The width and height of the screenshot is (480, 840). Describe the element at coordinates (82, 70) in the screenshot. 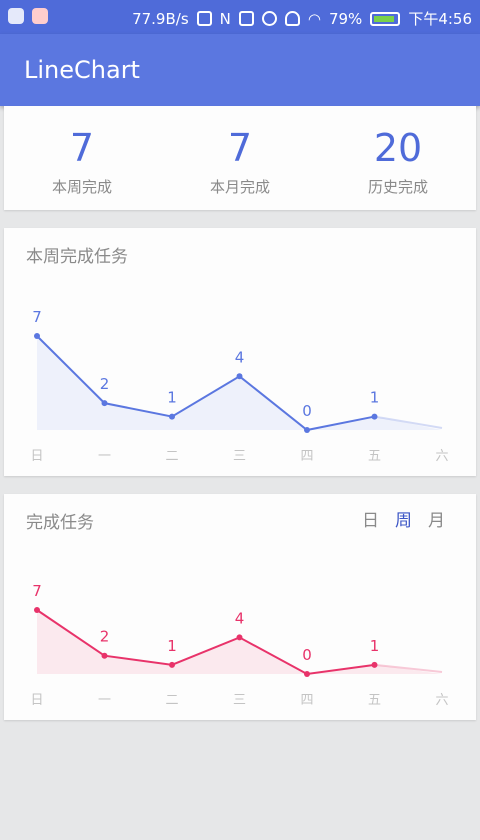

I see `app-title: LineChart` at that location.